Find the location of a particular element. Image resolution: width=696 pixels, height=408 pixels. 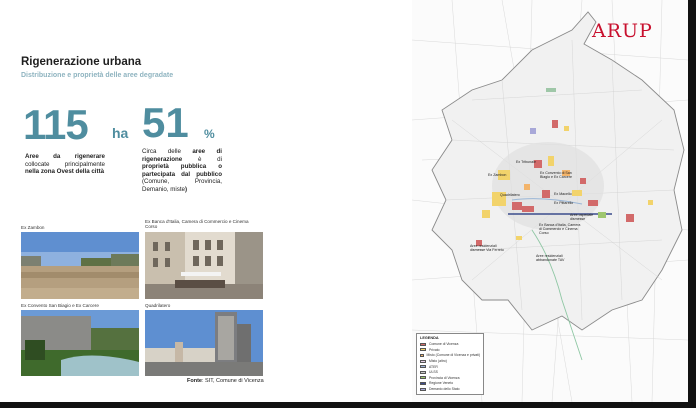

legend-title: LEGENDA is located at coordinates (429, 338).